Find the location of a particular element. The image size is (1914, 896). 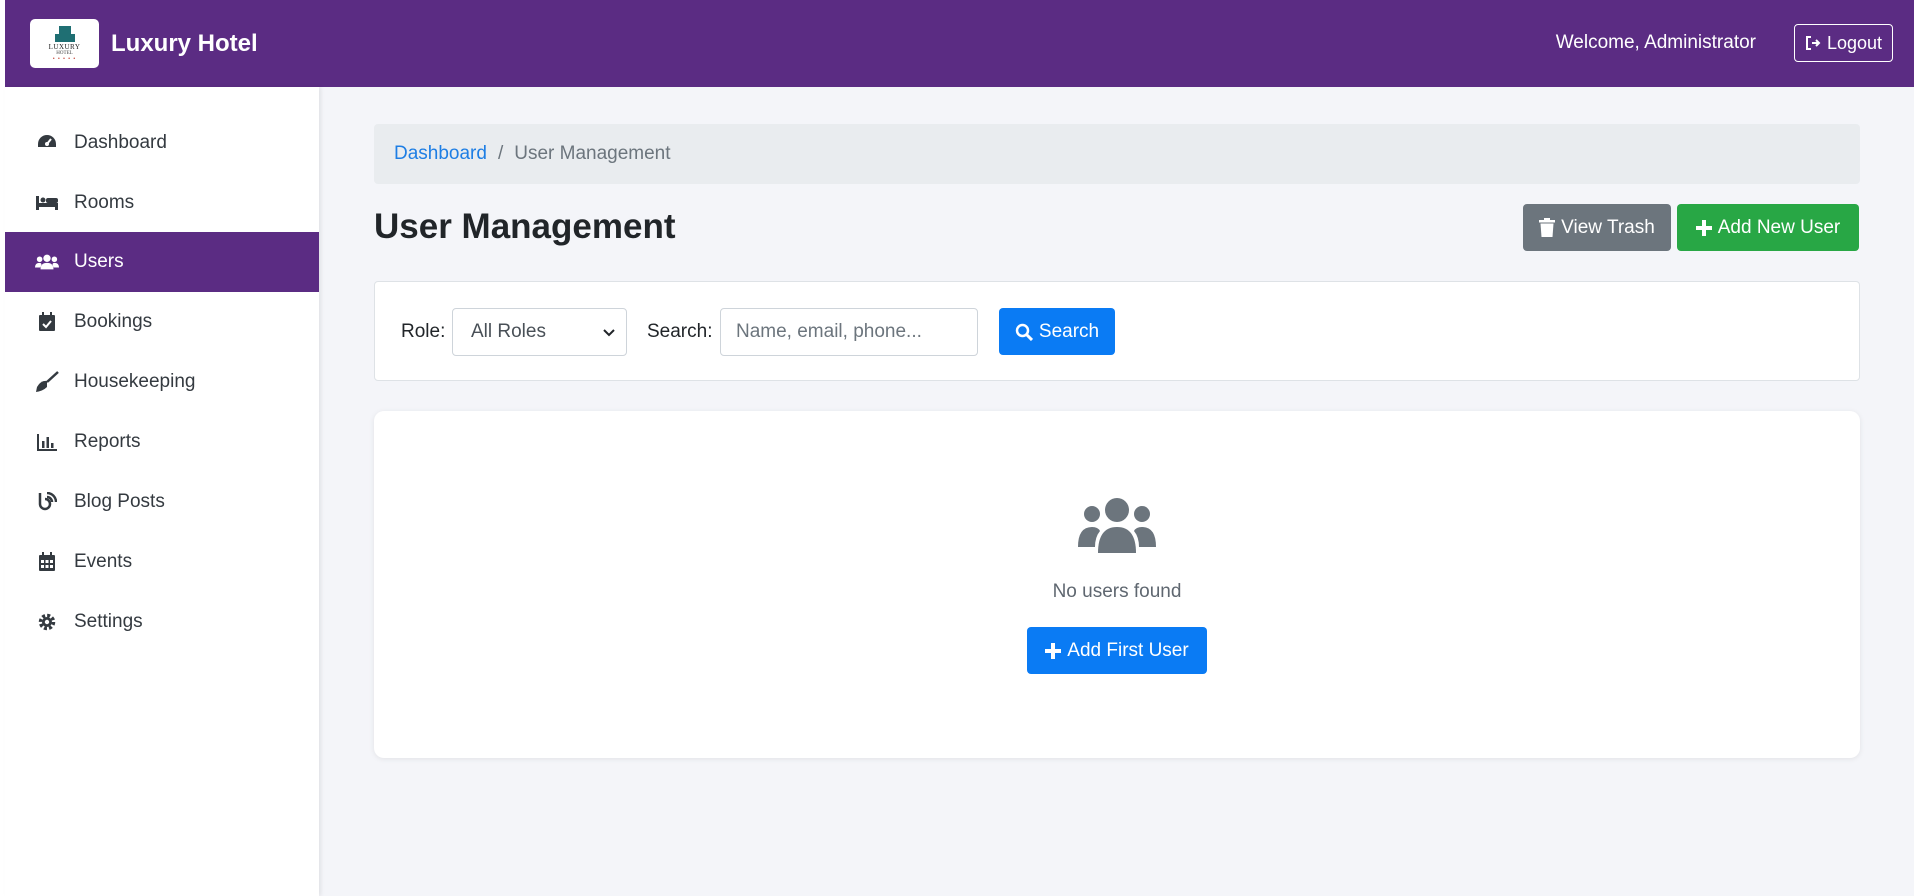

logout-button: Logout is located at coordinates (1843, 43).